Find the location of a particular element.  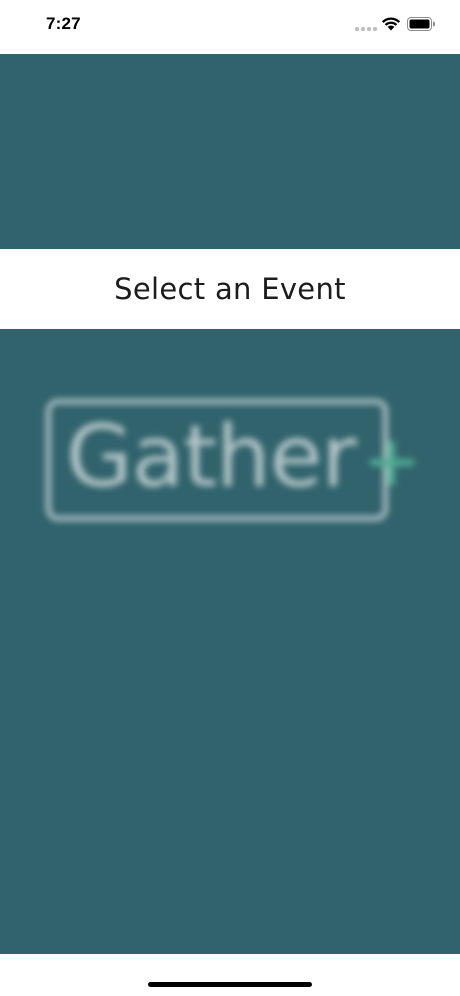

signal-dots-icon is located at coordinates (366, 29).